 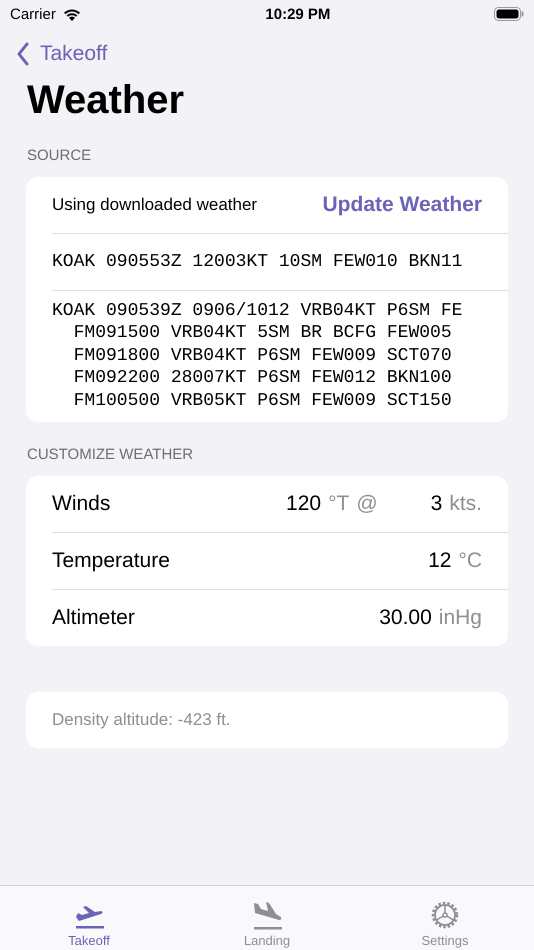 I want to click on value-field: 120, so click(x=304, y=504).